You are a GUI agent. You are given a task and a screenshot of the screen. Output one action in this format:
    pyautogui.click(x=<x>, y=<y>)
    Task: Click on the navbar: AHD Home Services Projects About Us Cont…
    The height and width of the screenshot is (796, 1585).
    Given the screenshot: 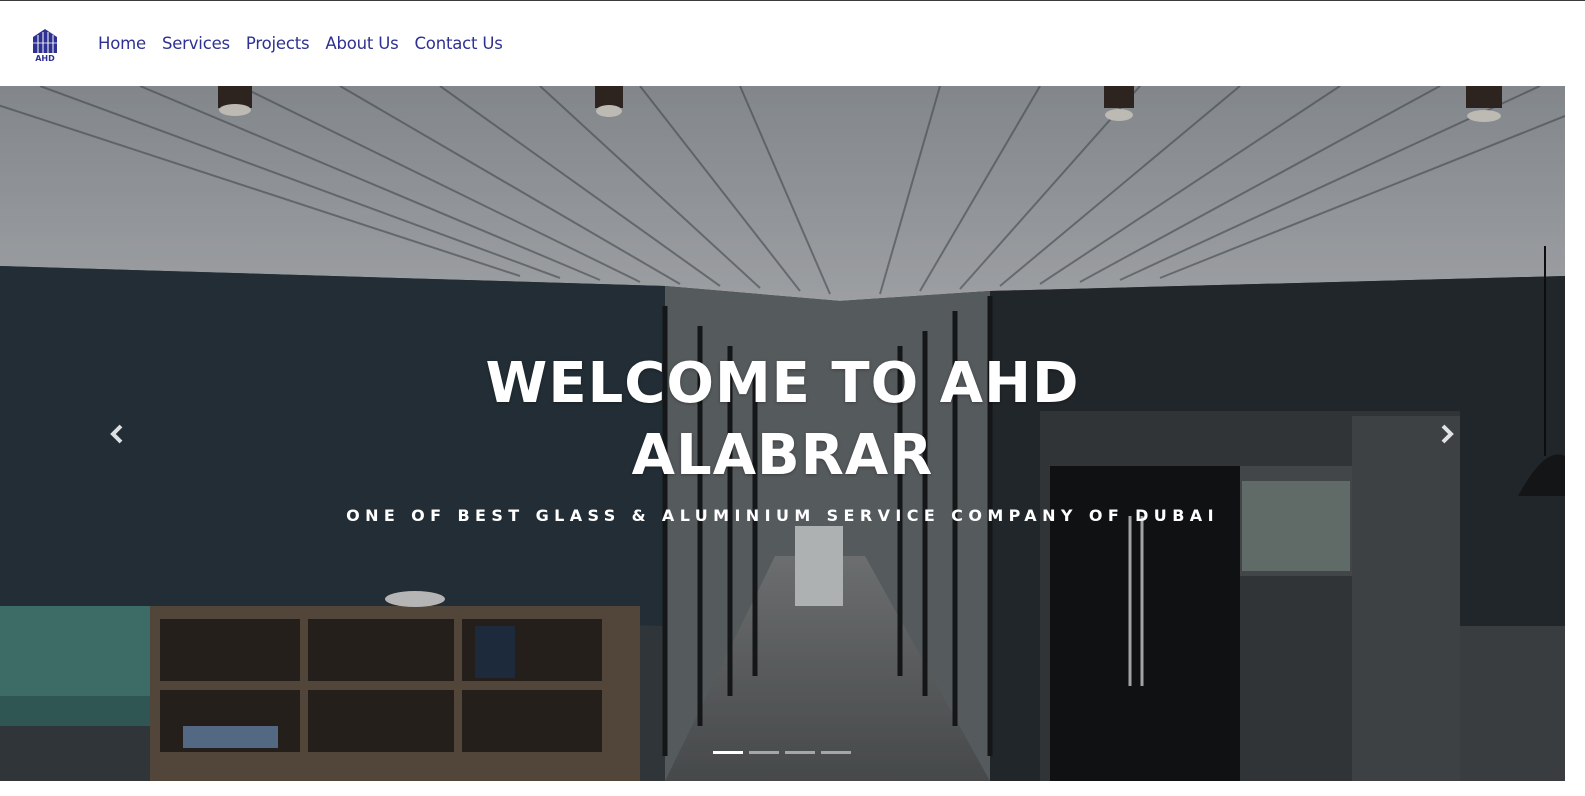 What is the action you would take?
    pyautogui.click(x=783, y=43)
    